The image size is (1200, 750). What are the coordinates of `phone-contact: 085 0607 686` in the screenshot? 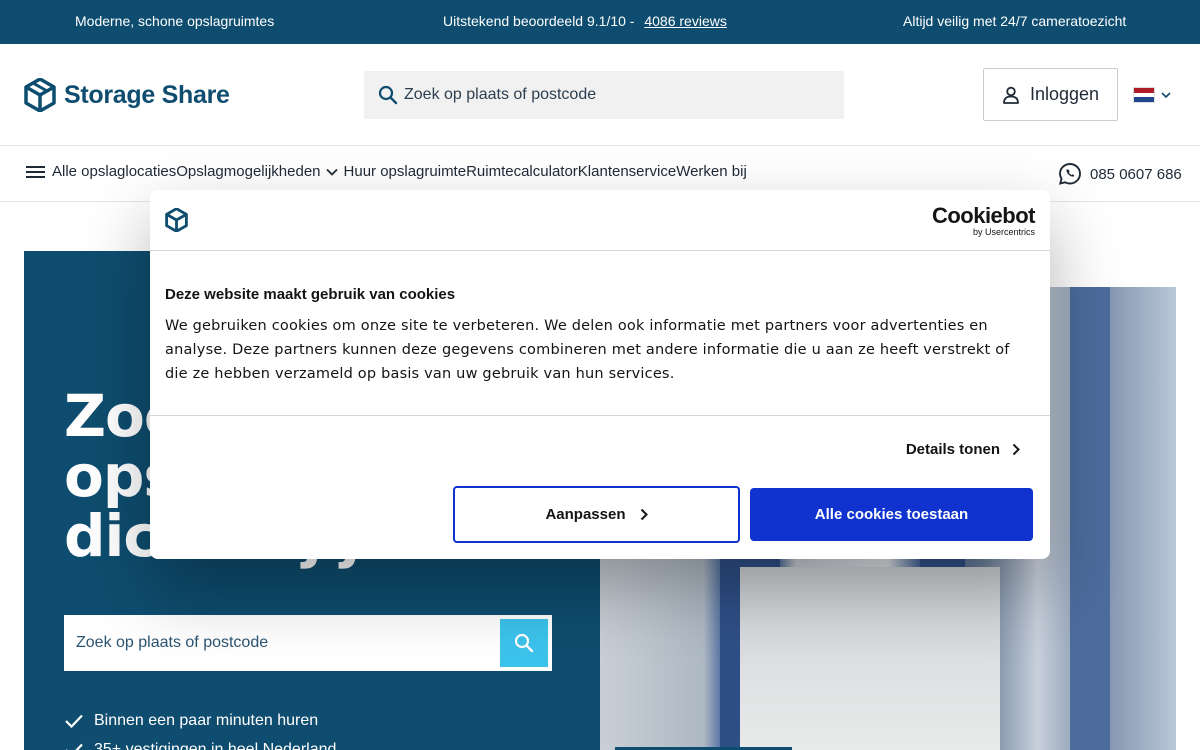 It's located at (1120, 174).